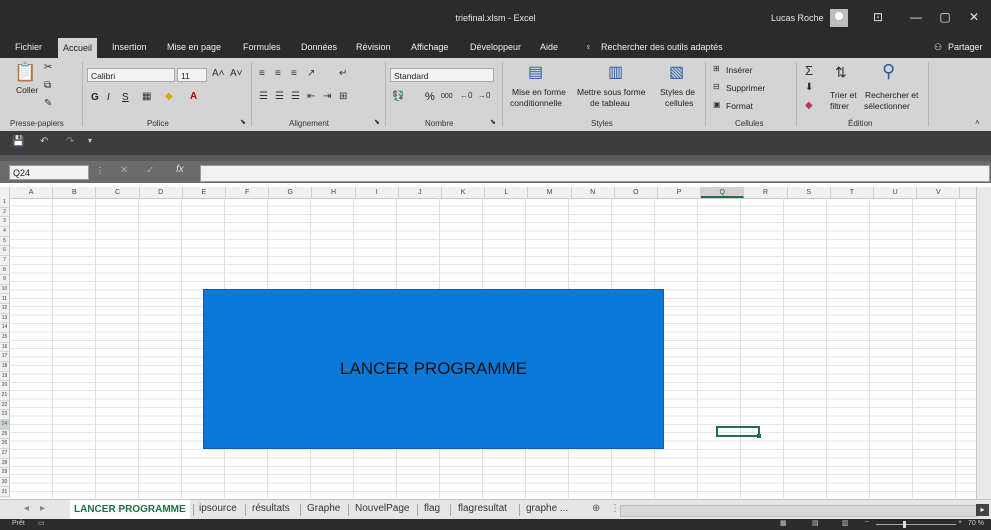  Describe the element at coordinates (295, 96) in the screenshot. I see `align-right-icon: ☰` at that location.